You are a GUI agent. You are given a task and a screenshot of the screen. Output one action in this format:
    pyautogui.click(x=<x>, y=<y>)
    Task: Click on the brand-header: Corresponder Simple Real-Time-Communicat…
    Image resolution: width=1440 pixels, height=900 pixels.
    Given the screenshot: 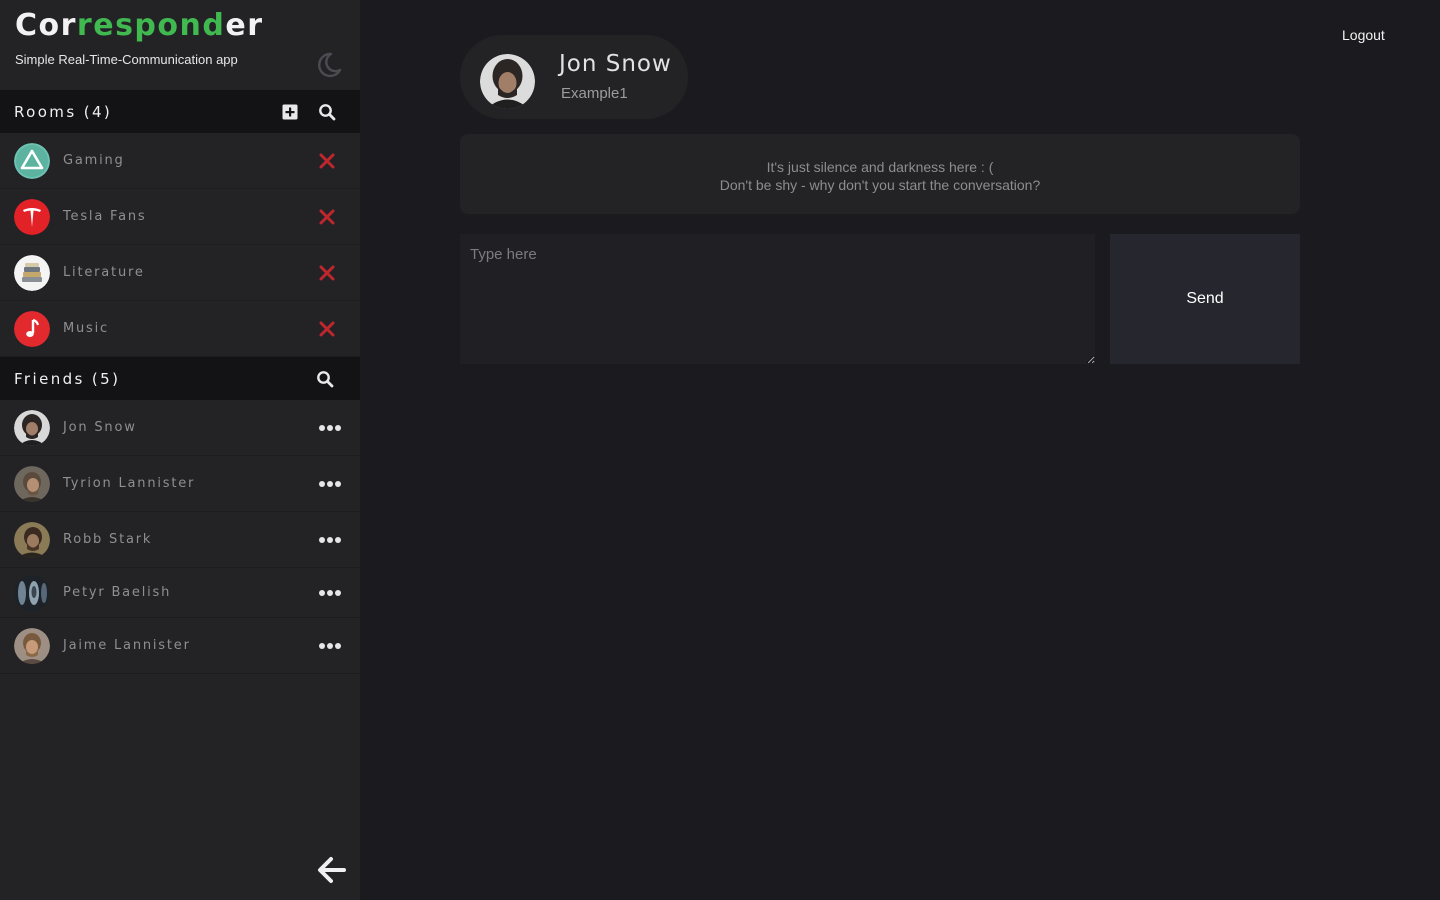 What is the action you would take?
    pyautogui.click(x=180, y=45)
    